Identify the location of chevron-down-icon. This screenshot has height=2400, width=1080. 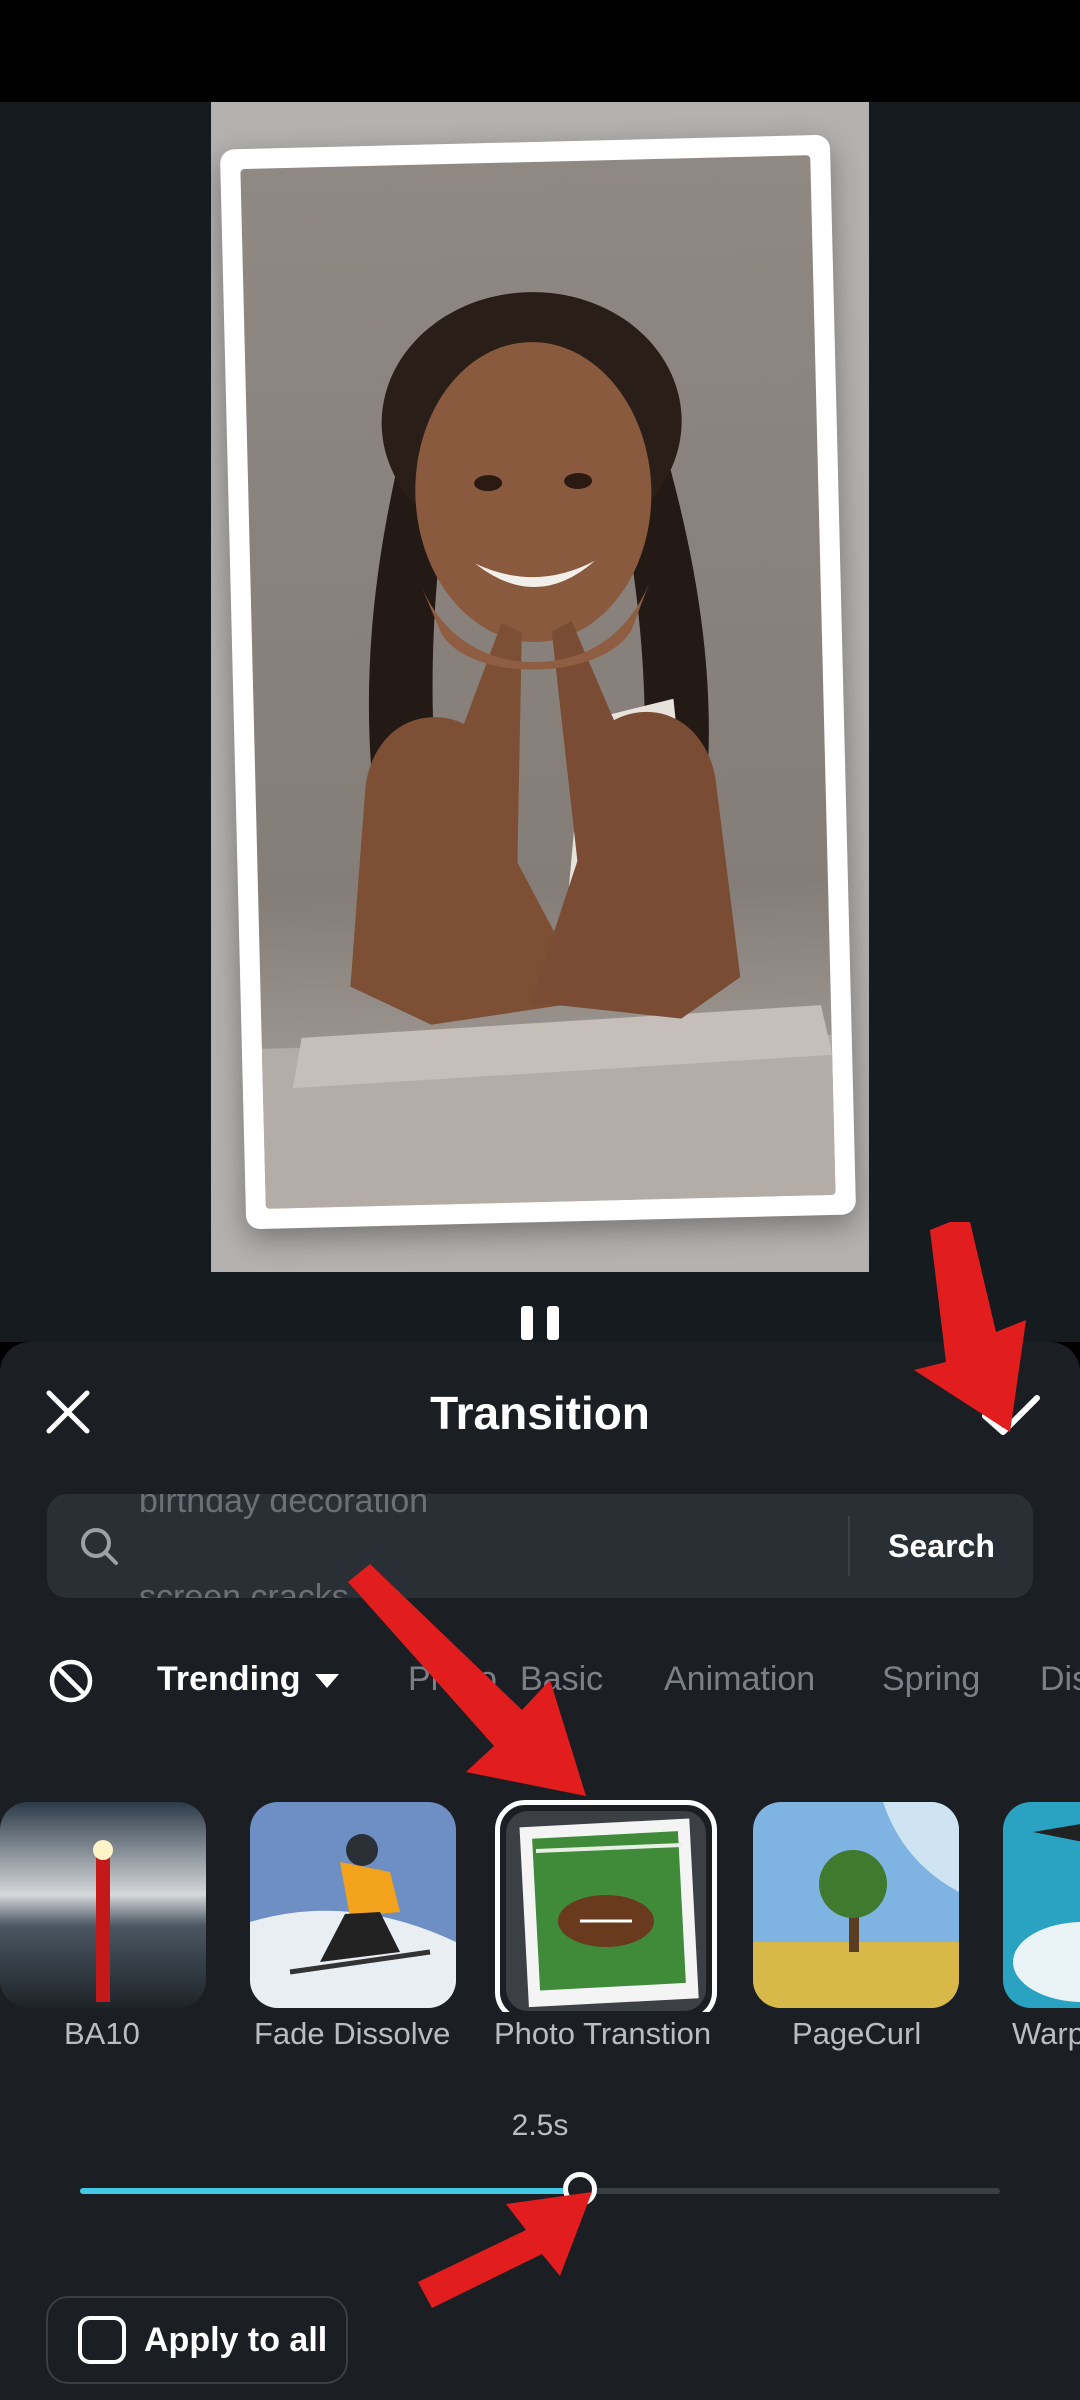
(326, 1681).